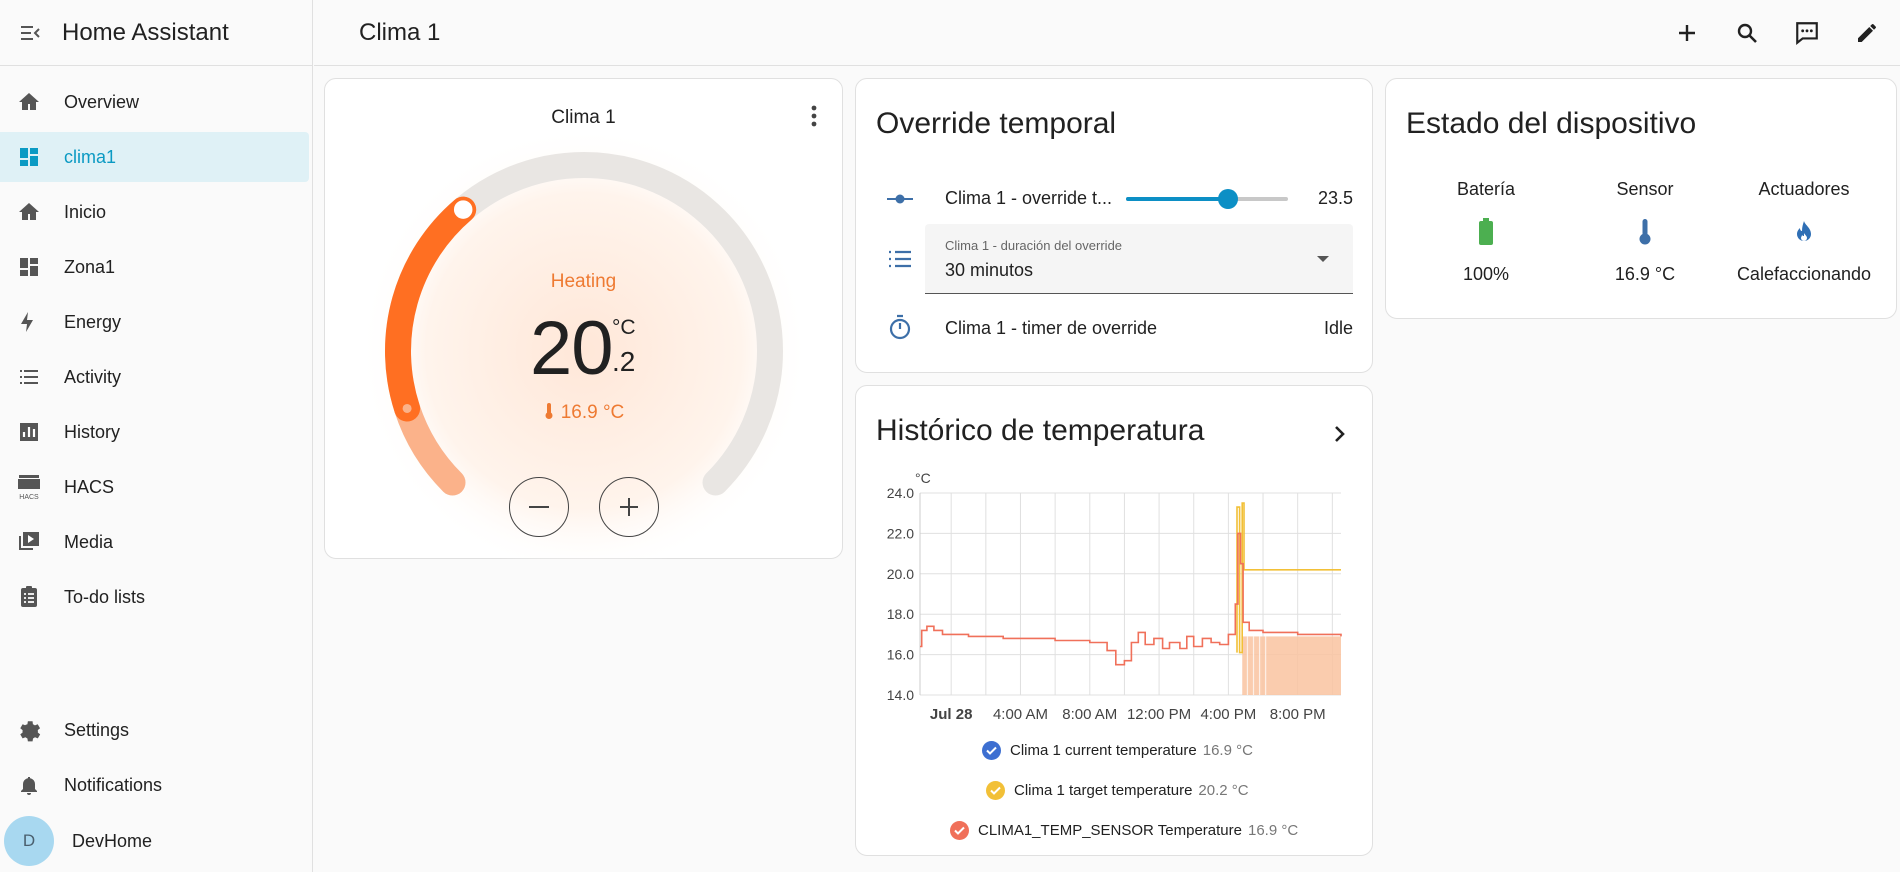  What do you see at coordinates (29, 841) in the screenshot?
I see `avatar: D` at bounding box center [29, 841].